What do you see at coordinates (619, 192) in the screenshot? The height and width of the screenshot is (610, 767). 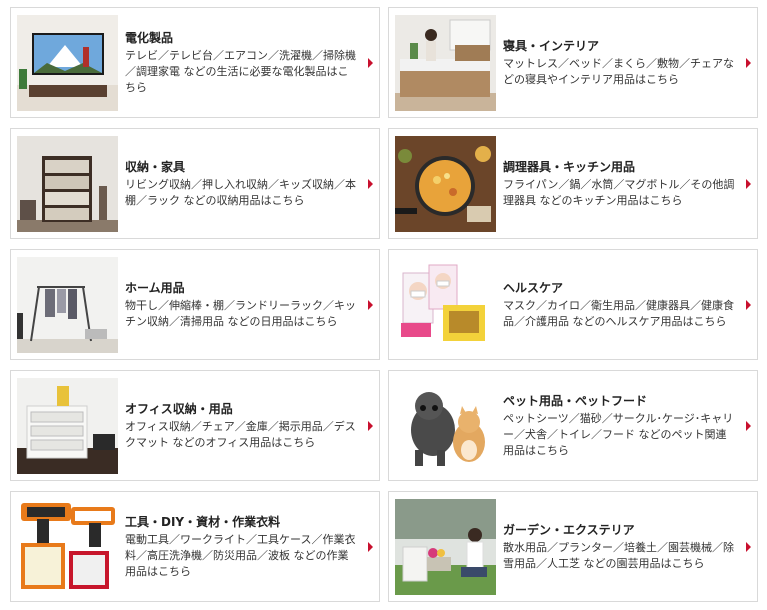 I see `category-description: フライパン／鍋／水筒／マグボトル／その他調理器具 などのキッチン用品はこちら` at bounding box center [619, 192].